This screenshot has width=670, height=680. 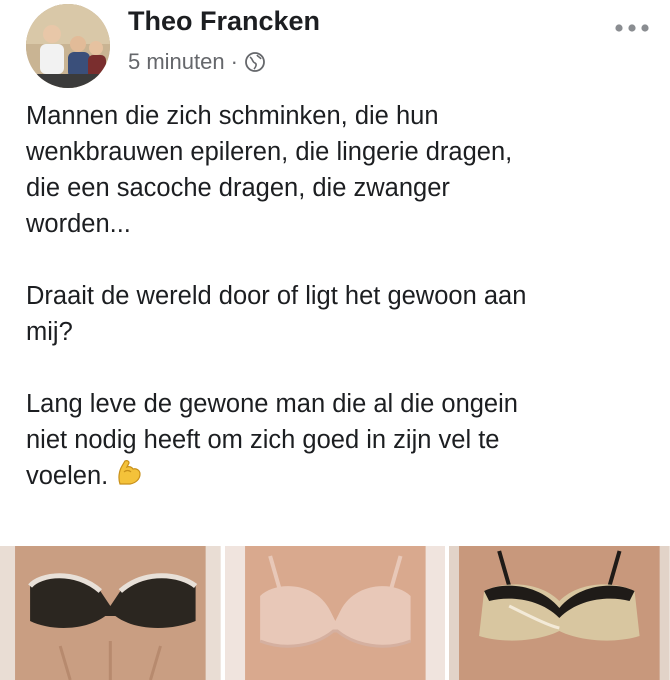 I want to click on photo-black-lace-bra, so click(x=110, y=613).